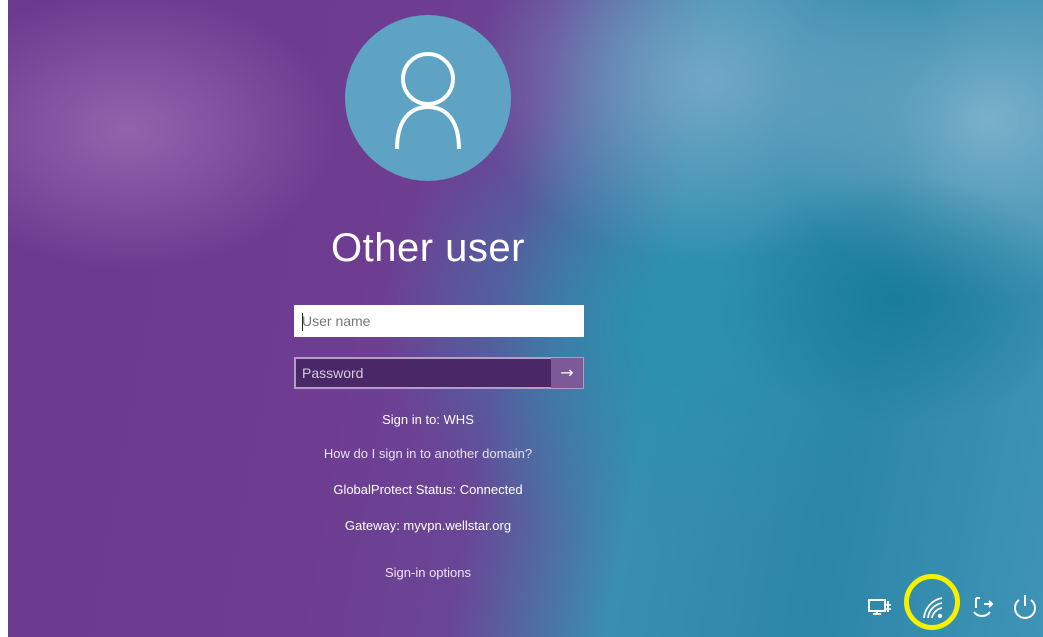 The width and height of the screenshot is (1043, 637). I want to click on other-domain-link: How do I sign in to another domain?, so click(428, 453).